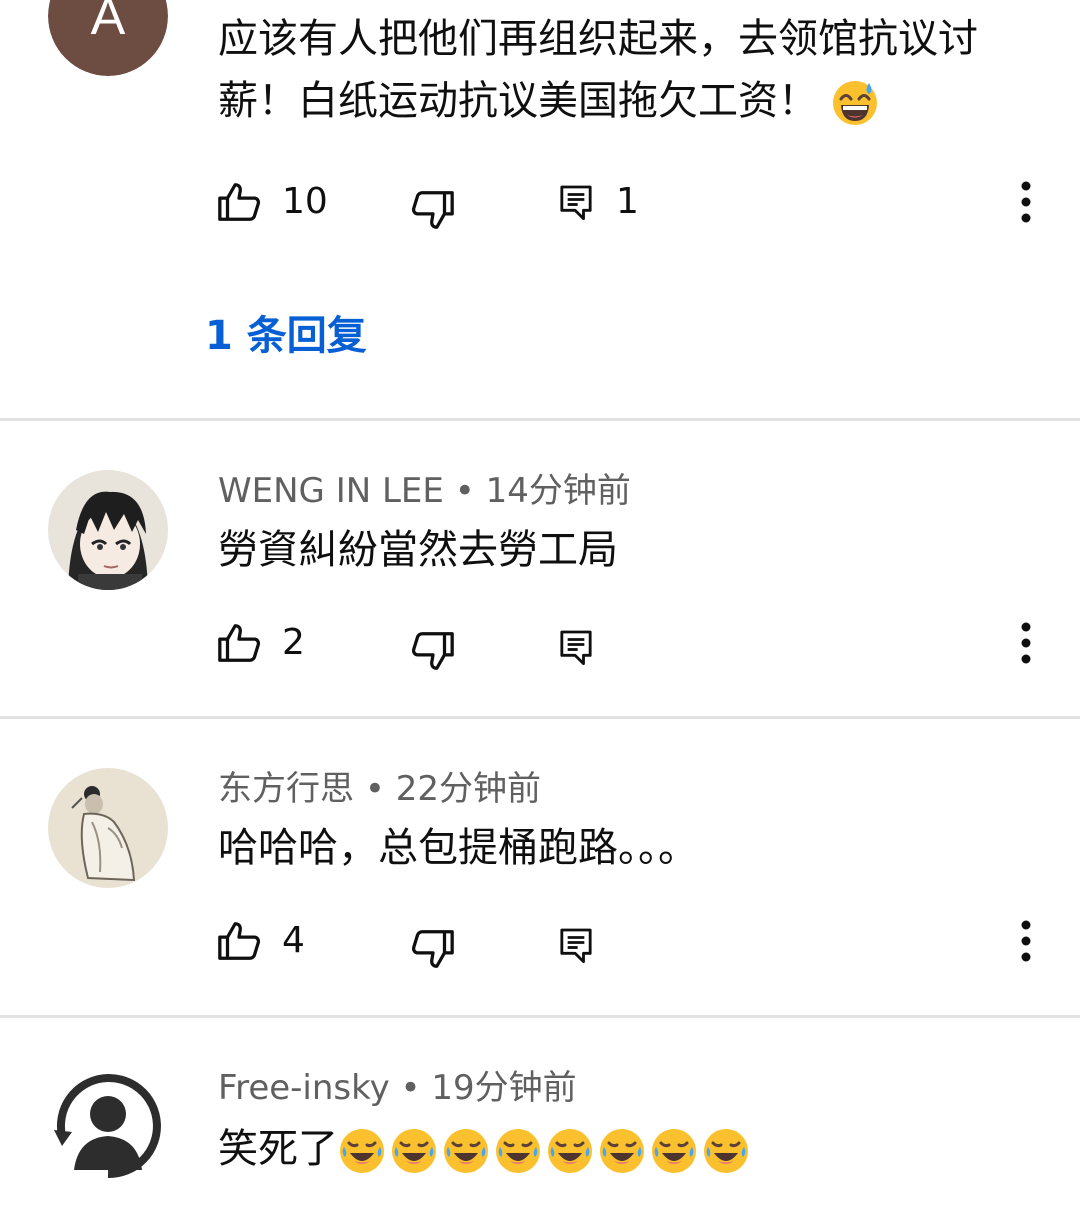 The height and width of the screenshot is (1208, 1080). What do you see at coordinates (468, 789) in the screenshot?
I see `comment-time: 22分钟前` at bounding box center [468, 789].